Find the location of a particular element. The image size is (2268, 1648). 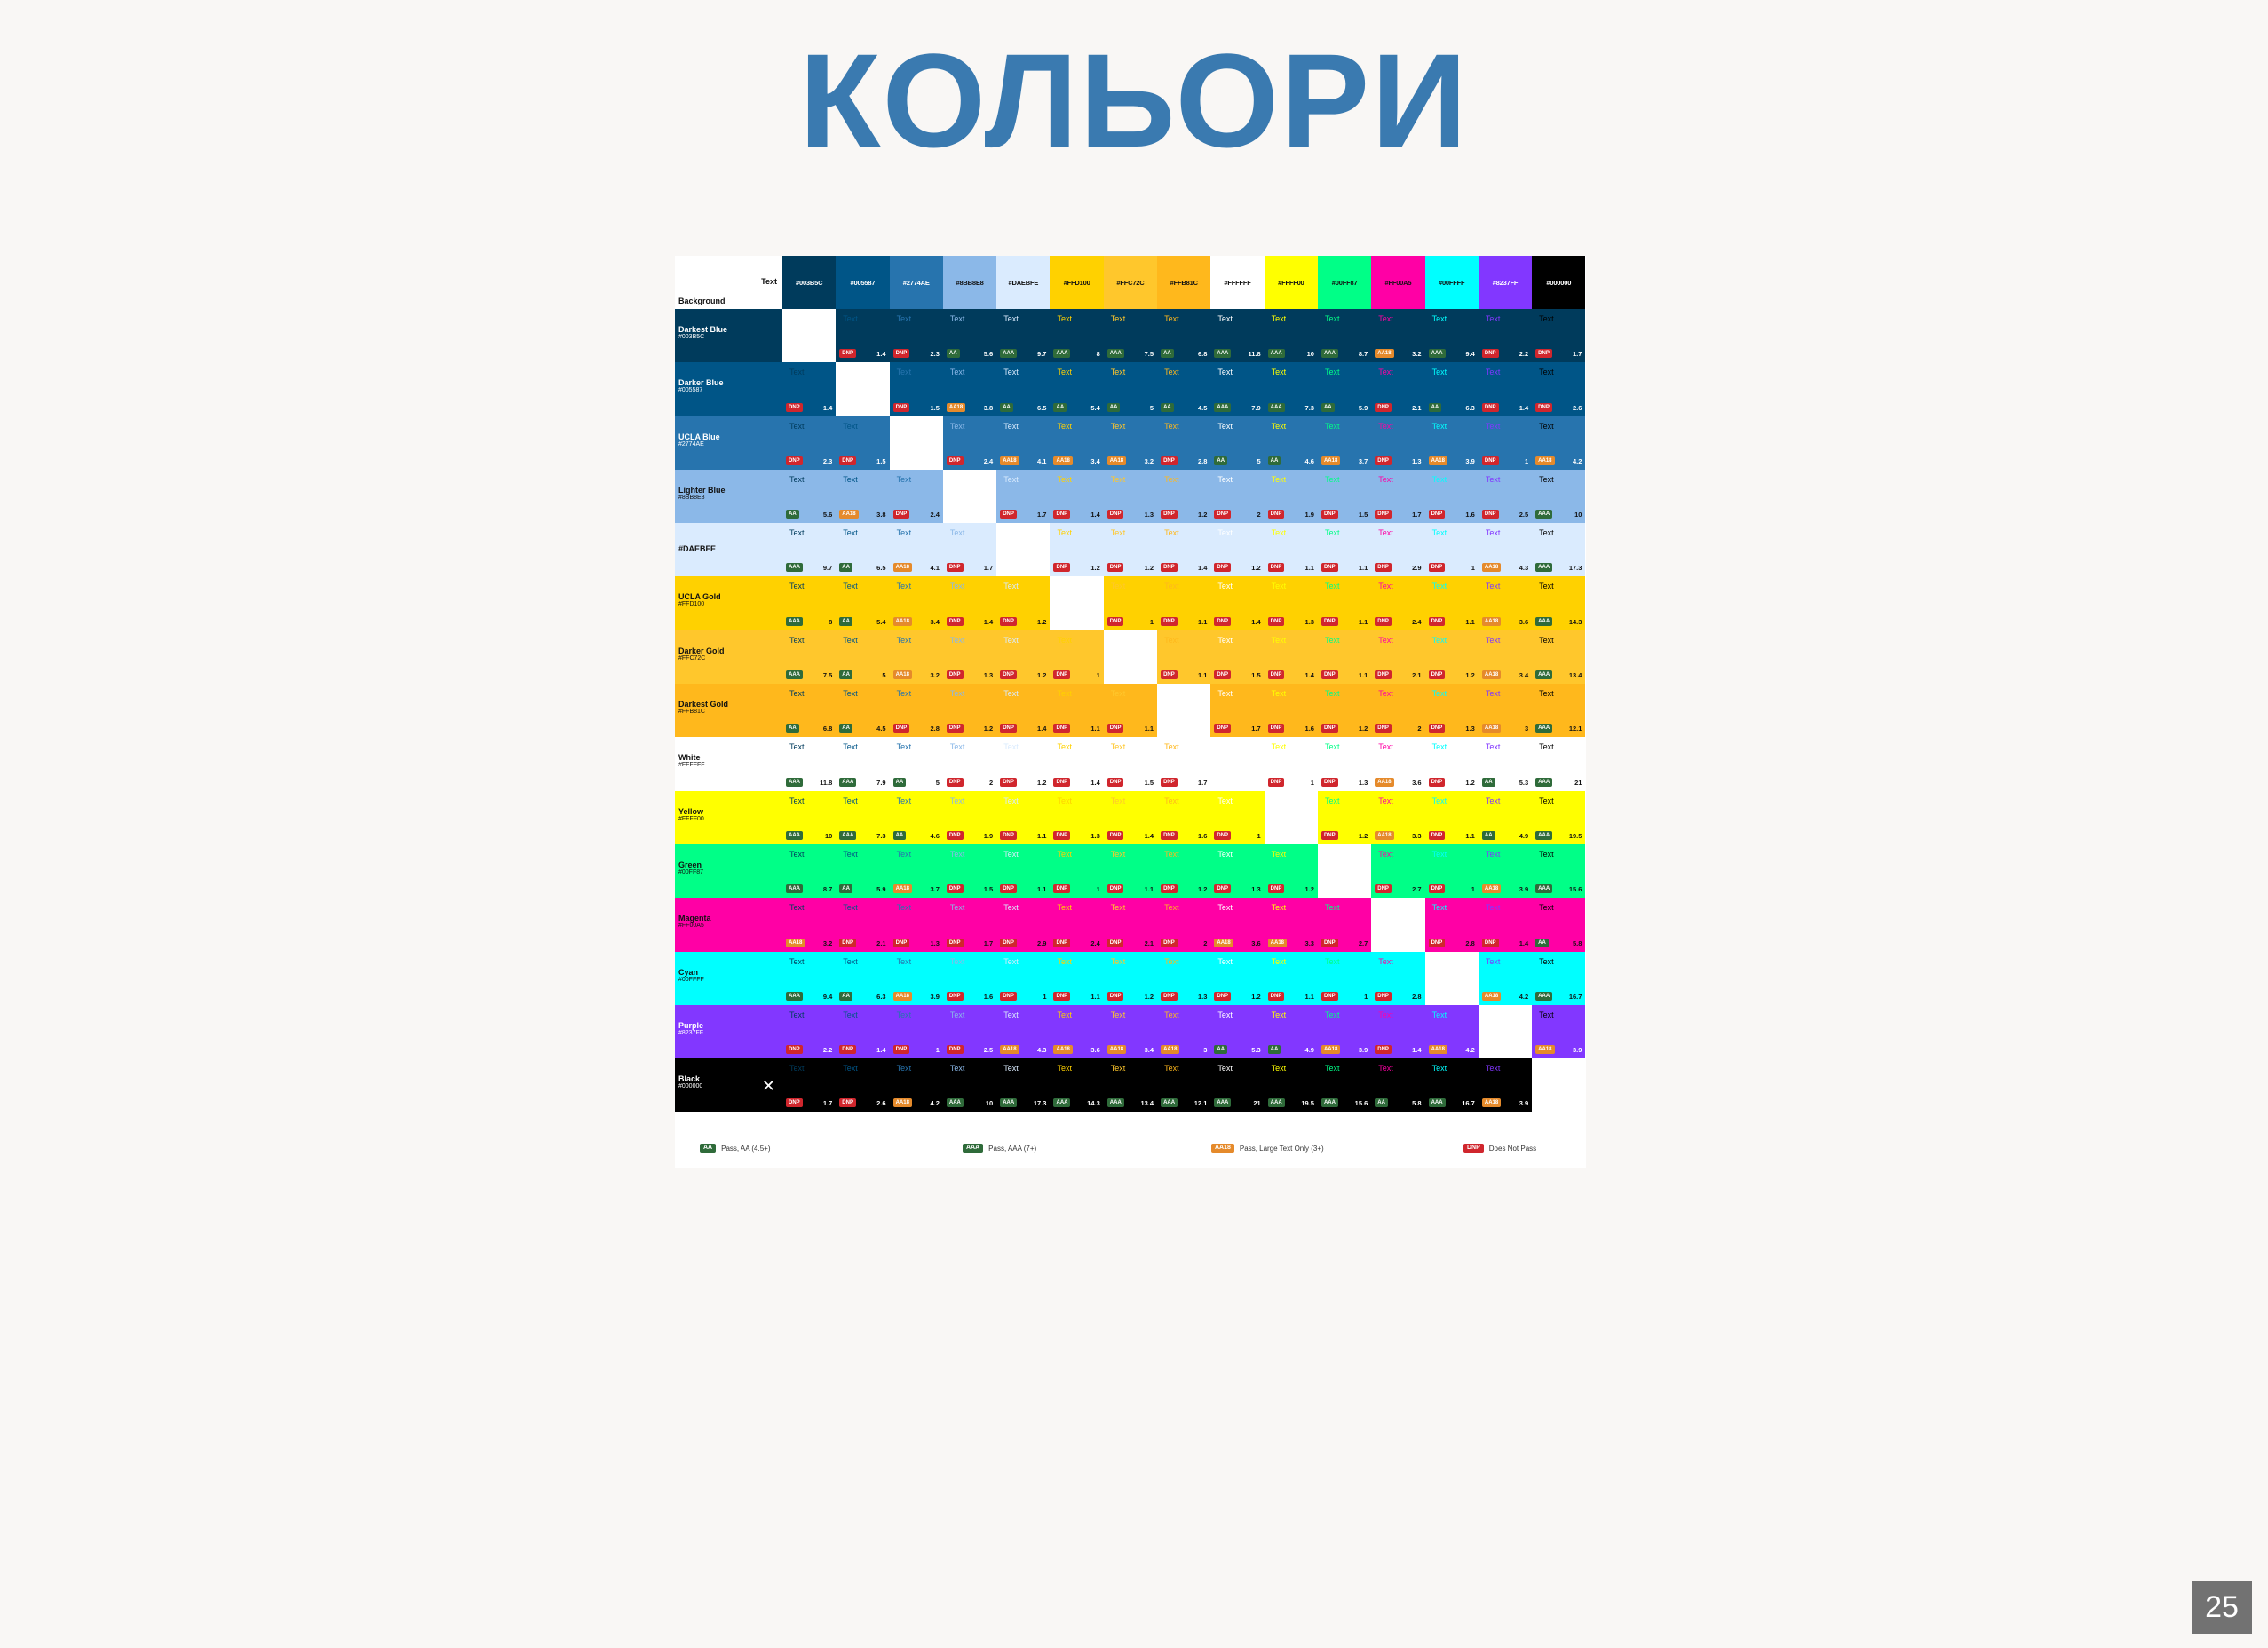

matrix-cell: Text AA18 4.1 is located at coordinates (916, 550).